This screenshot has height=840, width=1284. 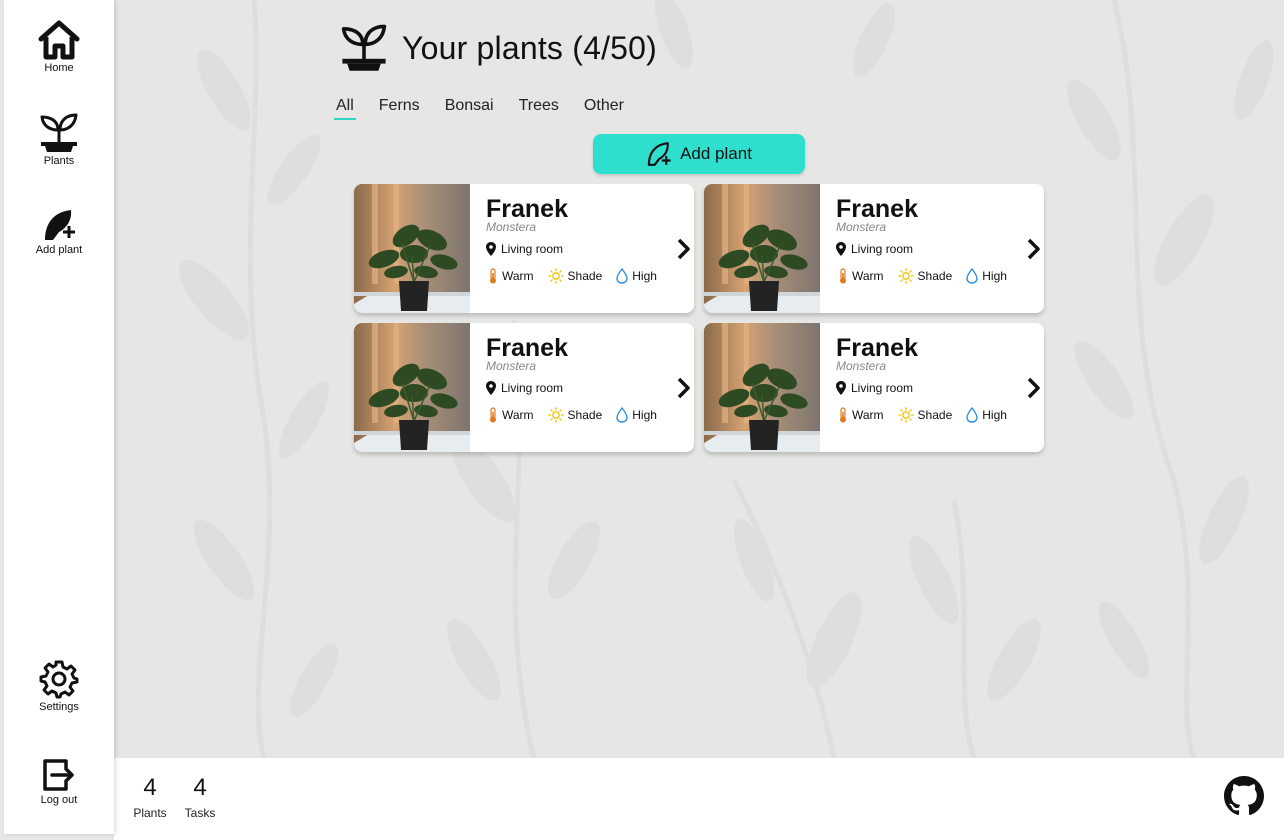 I want to click on bottom-bar: 4 Plants 4 Tasks, so click(x=699, y=799).